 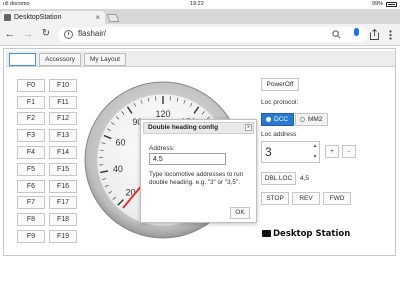 What do you see at coordinates (31, 152) in the screenshot?
I see `function-button-f4: F4` at bounding box center [31, 152].